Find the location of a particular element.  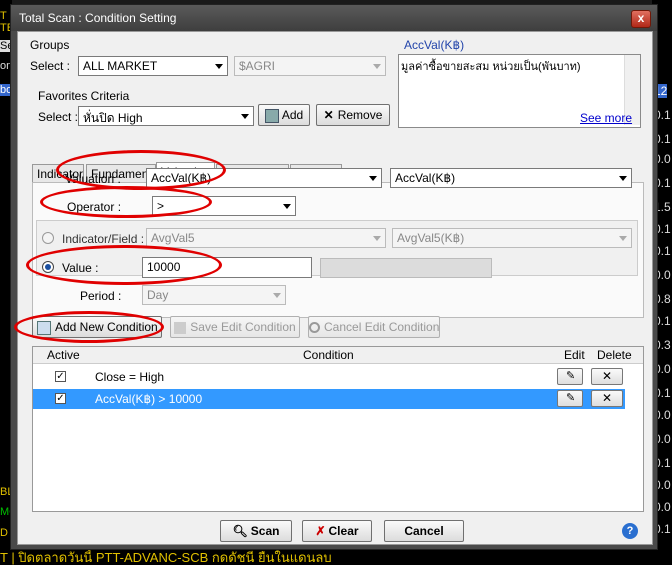

col-active: Active is located at coordinates (63, 355).